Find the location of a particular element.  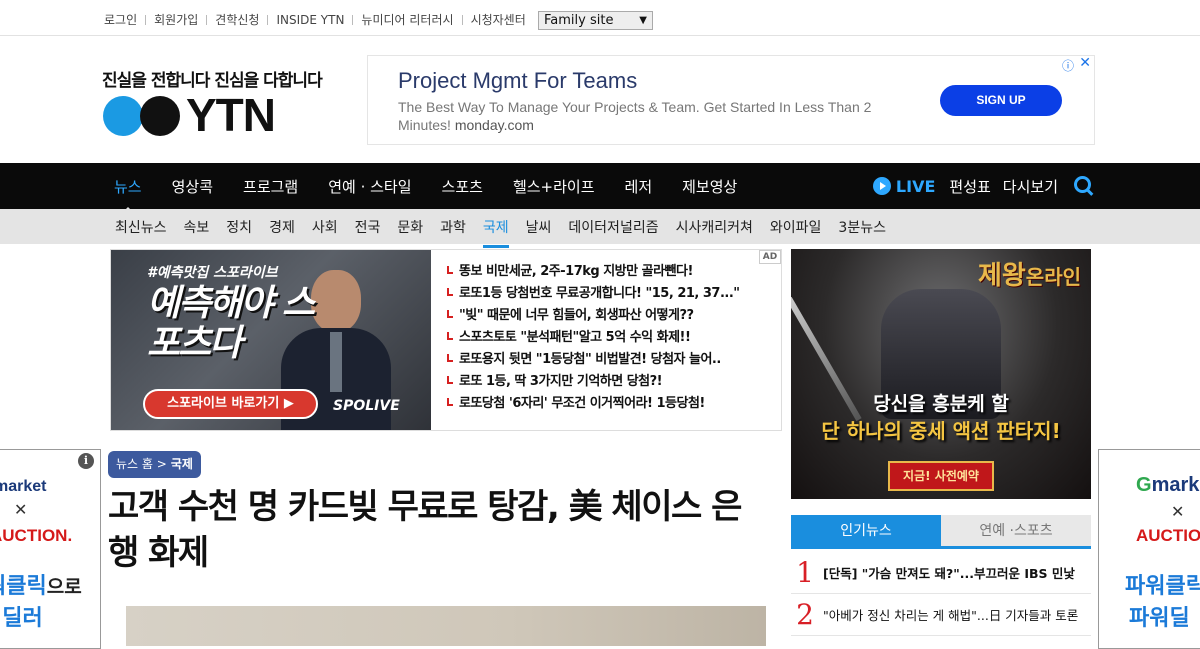

subnav-economy: 경제 is located at coordinates (282, 227).